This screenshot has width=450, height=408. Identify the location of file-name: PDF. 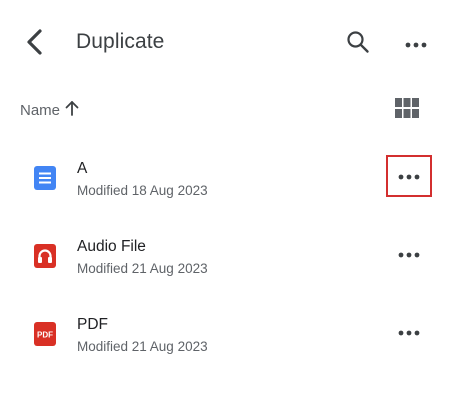
(92, 324).